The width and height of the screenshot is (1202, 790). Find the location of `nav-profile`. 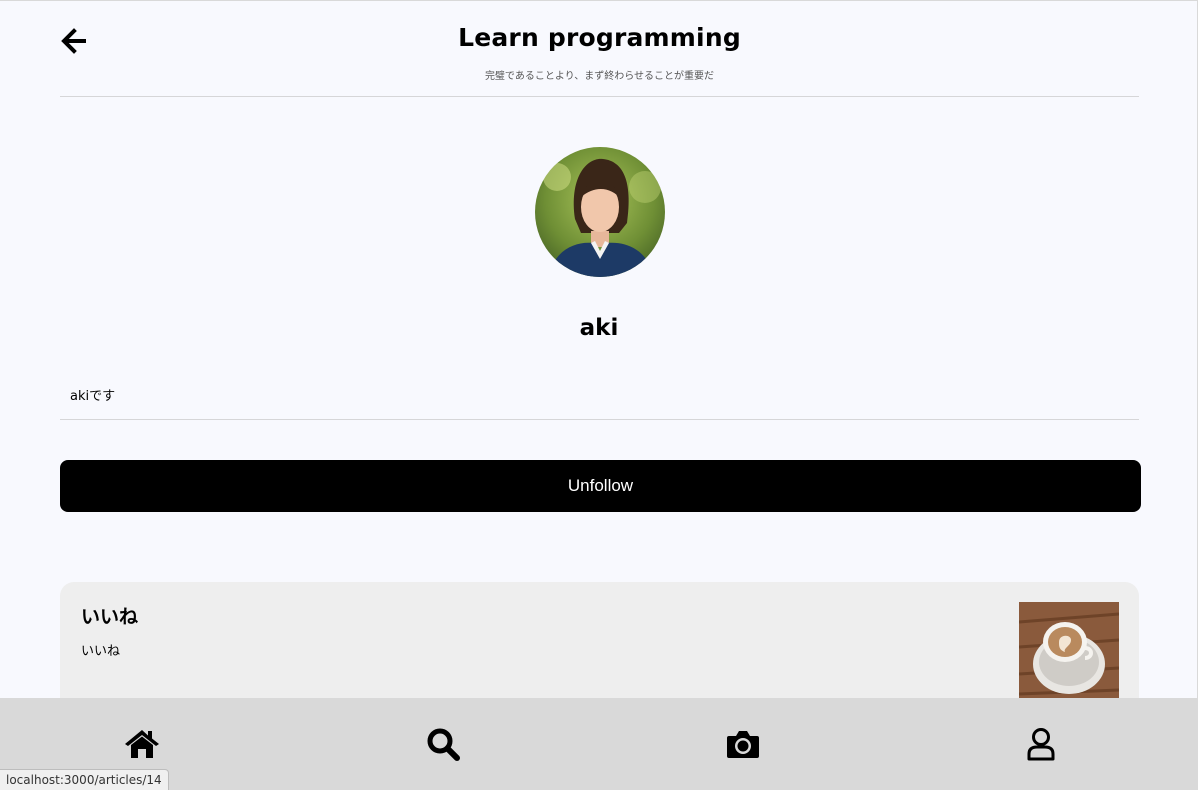

nav-profile is located at coordinates (1041, 744).